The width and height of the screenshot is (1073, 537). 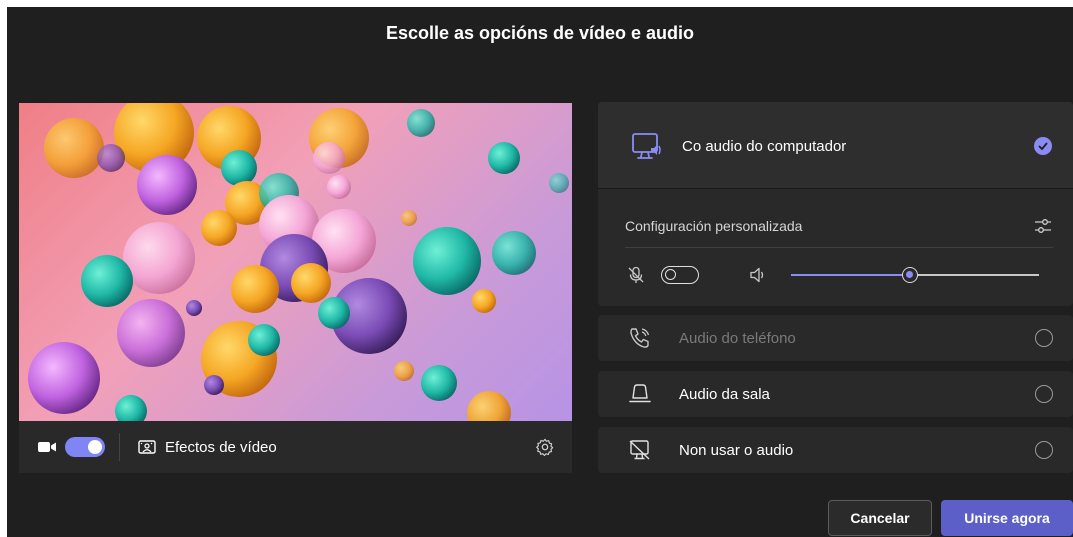 What do you see at coordinates (540, 33) in the screenshot?
I see `dialog-title: Escolle as opcións de vídeo e audio` at bounding box center [540, 33].